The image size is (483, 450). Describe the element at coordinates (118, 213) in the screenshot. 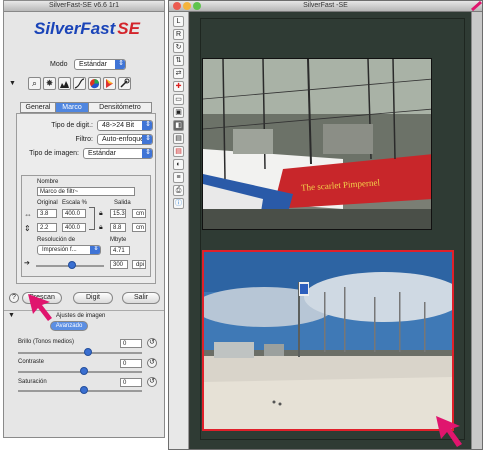

I see `output-width-field: 15.3` at that location.